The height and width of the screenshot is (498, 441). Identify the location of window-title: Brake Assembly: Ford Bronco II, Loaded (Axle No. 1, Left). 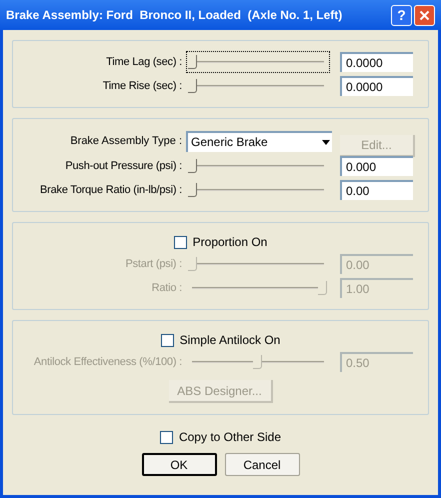
(175, 15).